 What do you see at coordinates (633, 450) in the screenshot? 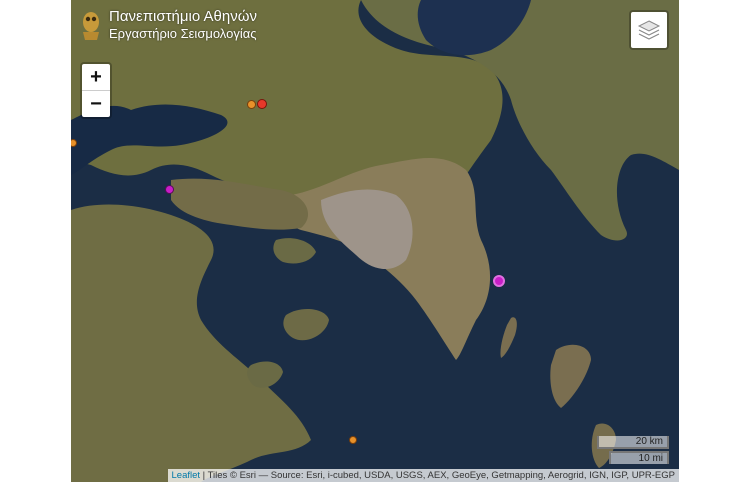
I see `scale-control: 20 km 10 mi` at bounding box center [633, 450].